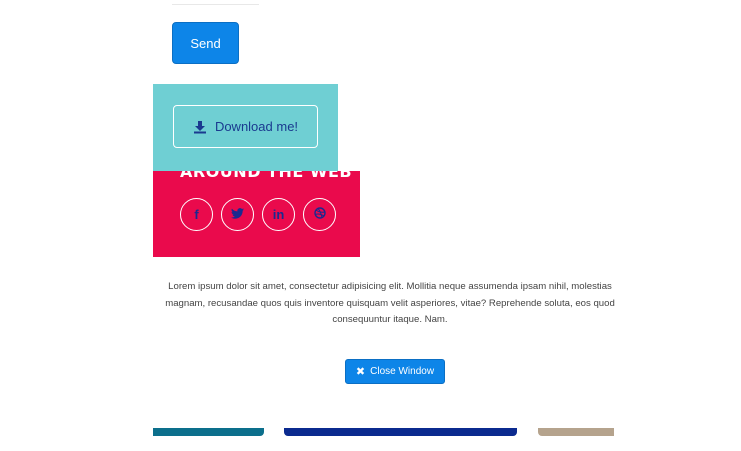 This screenshot has height=451, width=741. I want to click on around-the-web-heading: AROUND THE WEB, so click(266, 176).